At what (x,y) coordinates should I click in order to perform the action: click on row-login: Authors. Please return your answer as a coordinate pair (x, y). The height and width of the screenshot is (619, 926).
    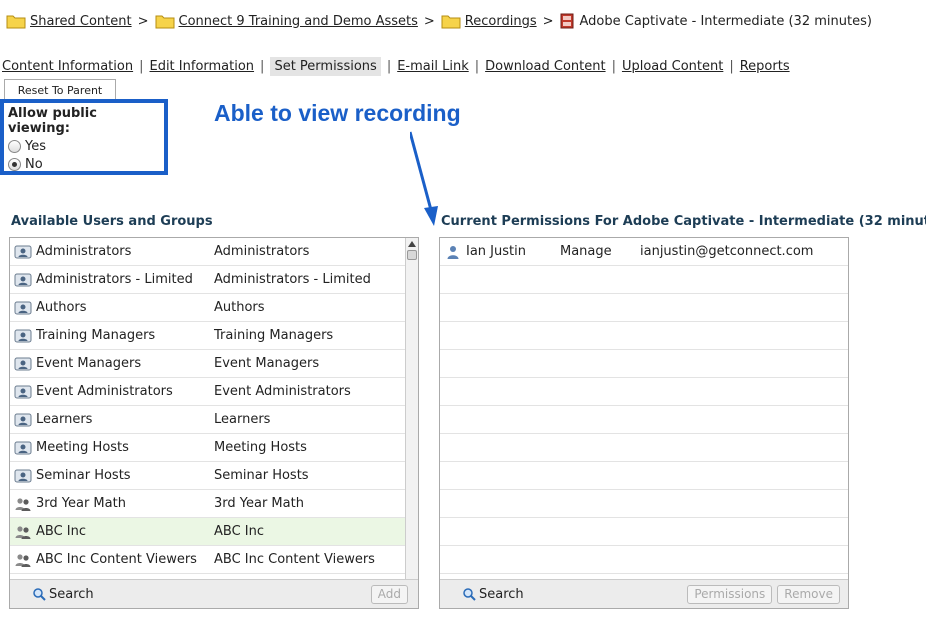
    Looking at the image, I should click on (239, 307).